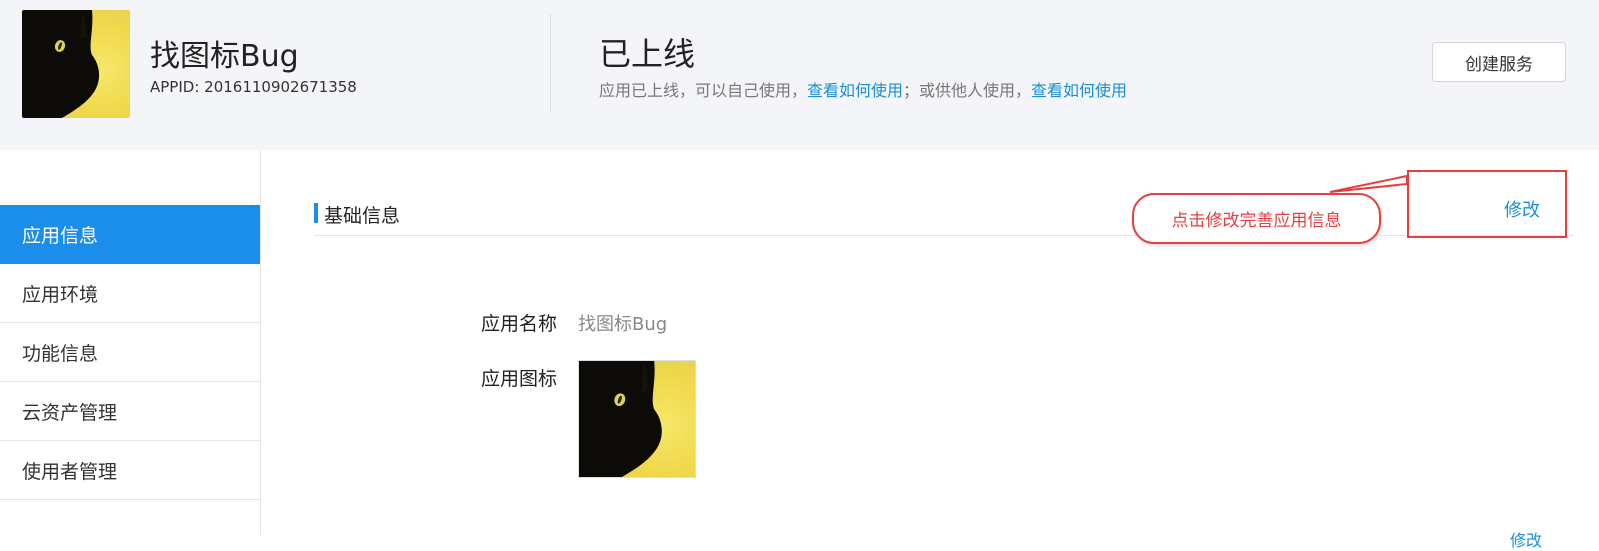  I want to click on sidebar-item-user-management: 使用者管理, so click(130, 470).